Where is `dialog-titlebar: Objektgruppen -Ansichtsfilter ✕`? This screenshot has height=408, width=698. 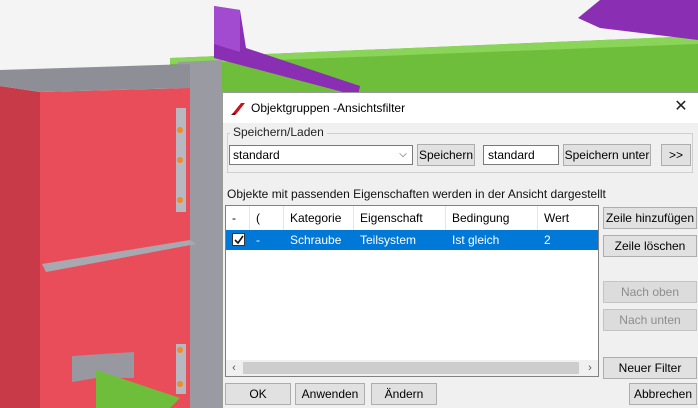 dialog-titlebar: Objektgruppen -Ansichtsfilter ✕ is located at coordinates (460, 108).